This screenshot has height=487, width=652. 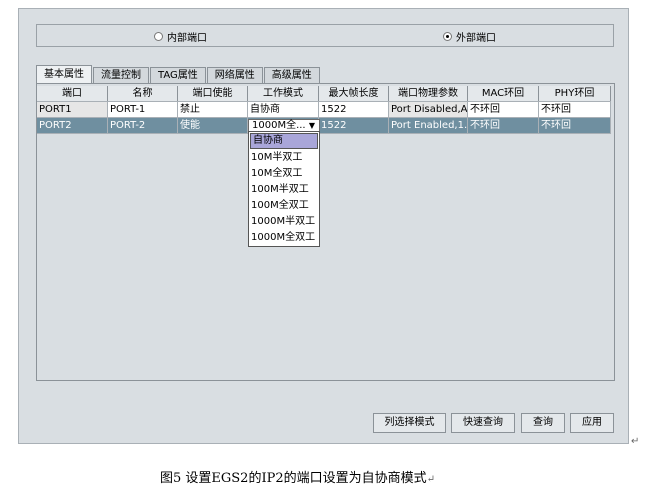 I want to click on tab-advanced: 高级属性, so click(x=291, y=75).